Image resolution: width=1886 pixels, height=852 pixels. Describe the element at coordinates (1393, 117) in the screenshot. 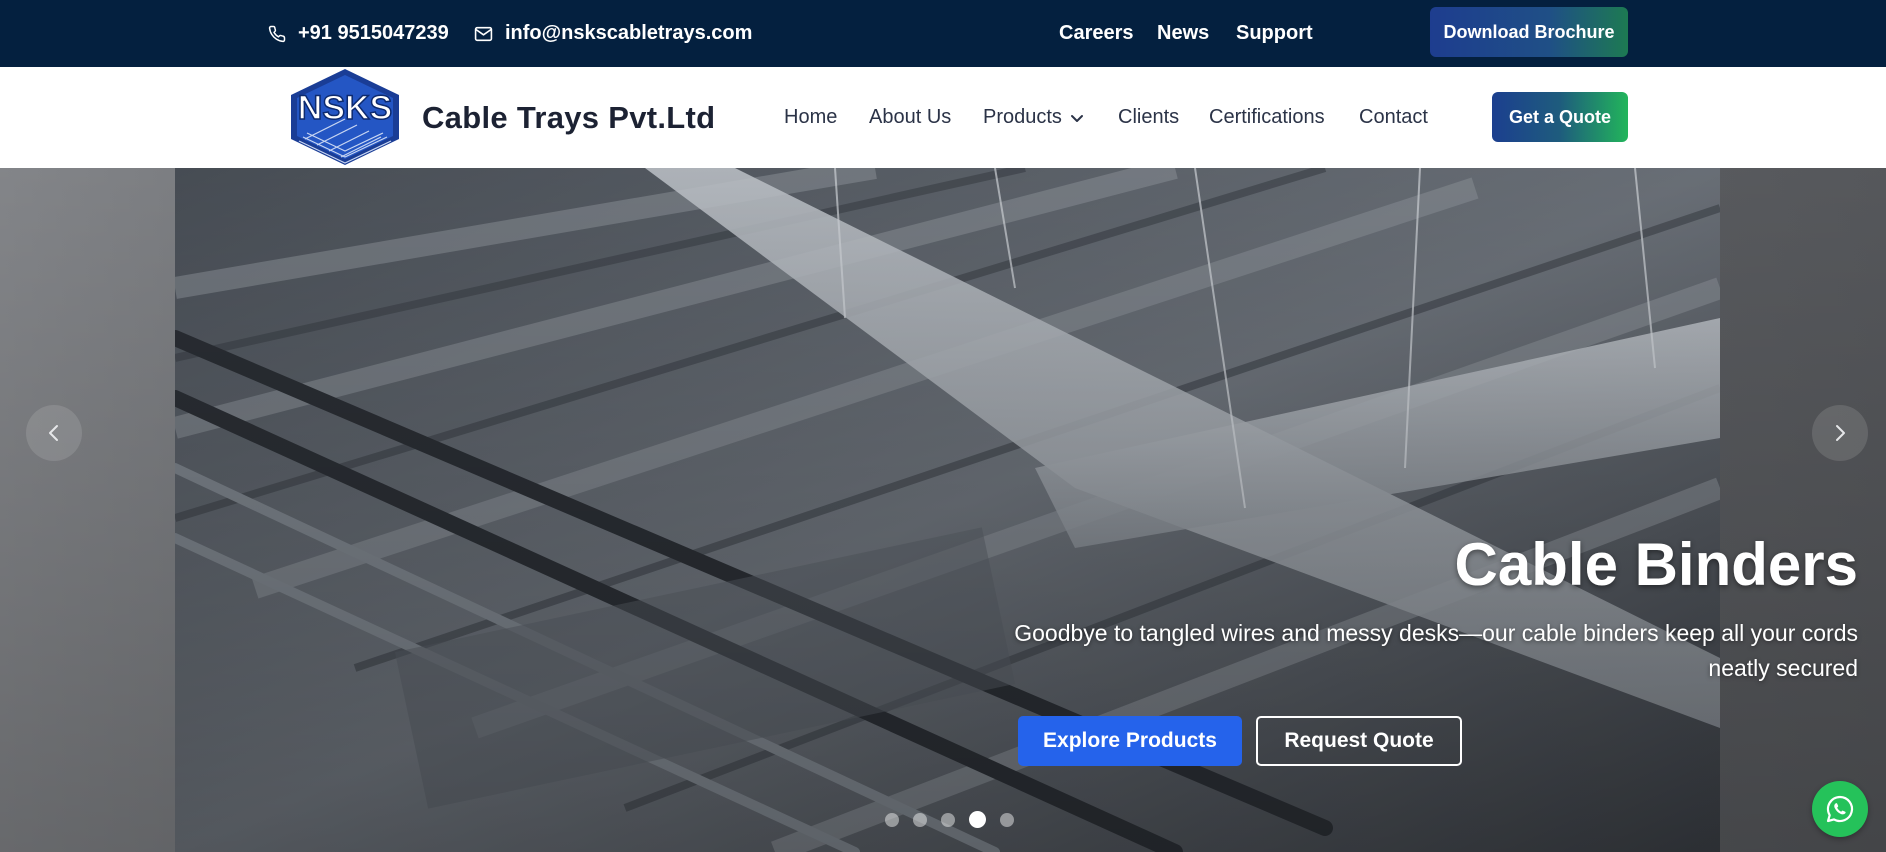

I see `nav-contact: Contact` at that location.